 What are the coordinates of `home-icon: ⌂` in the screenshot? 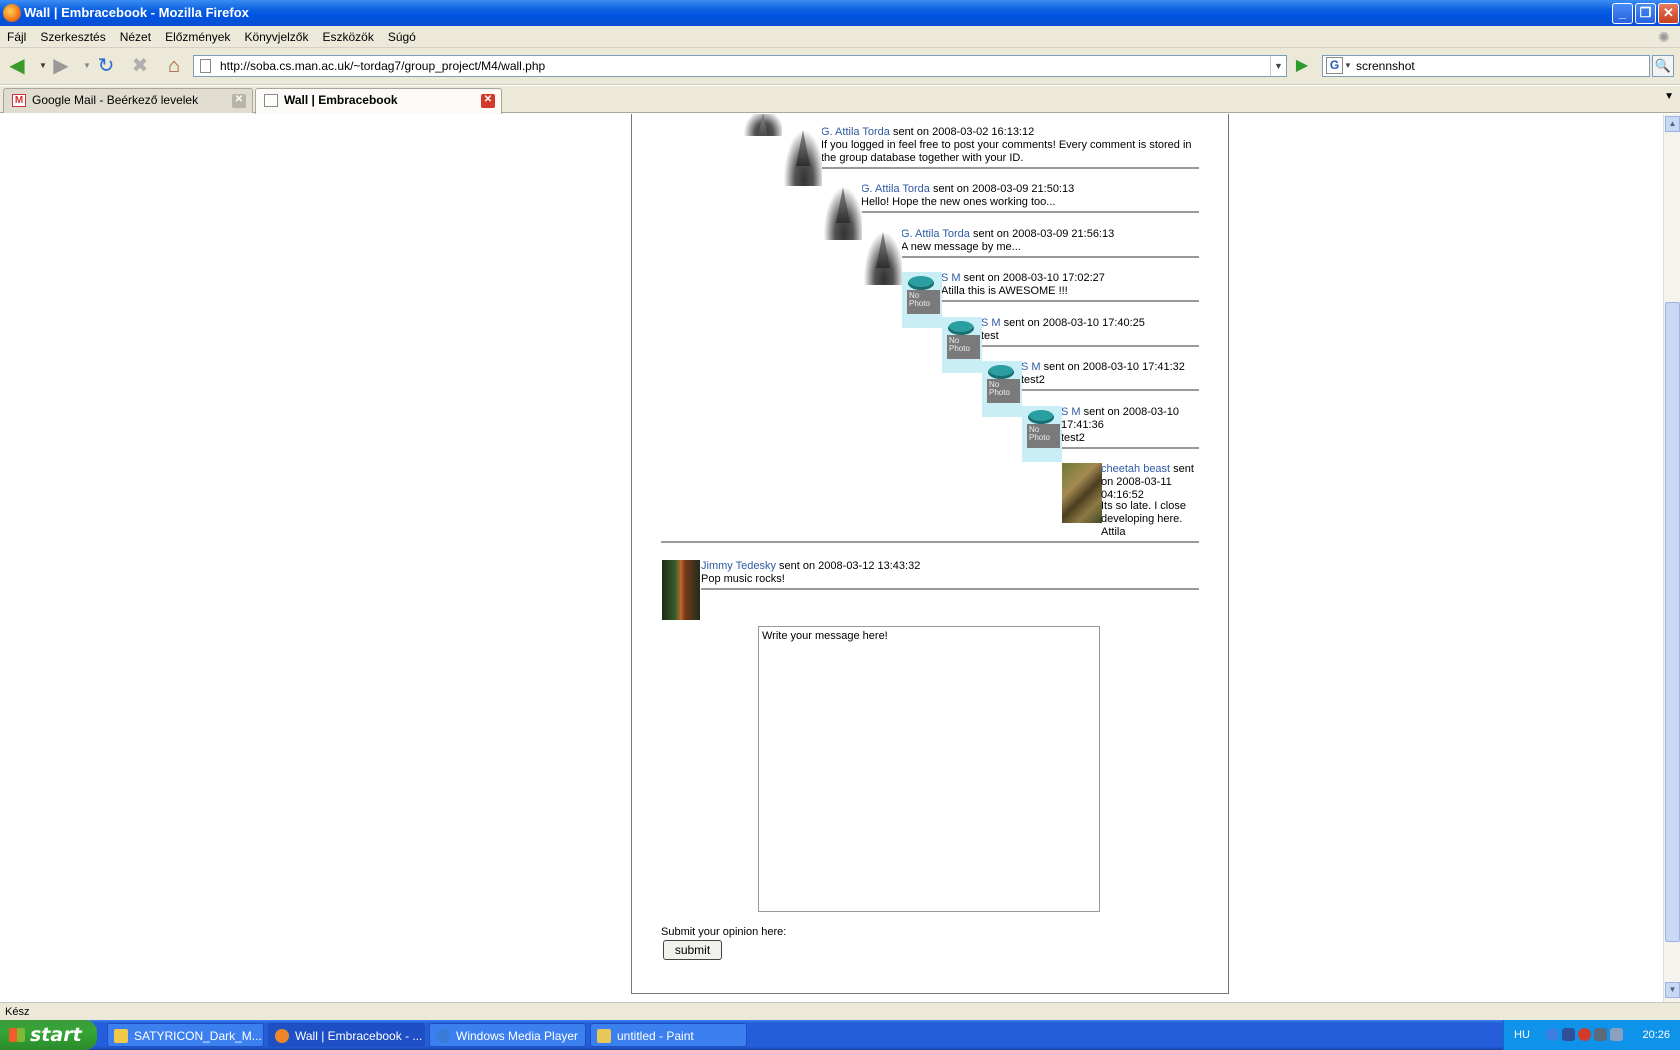 It's located at (174, 66).